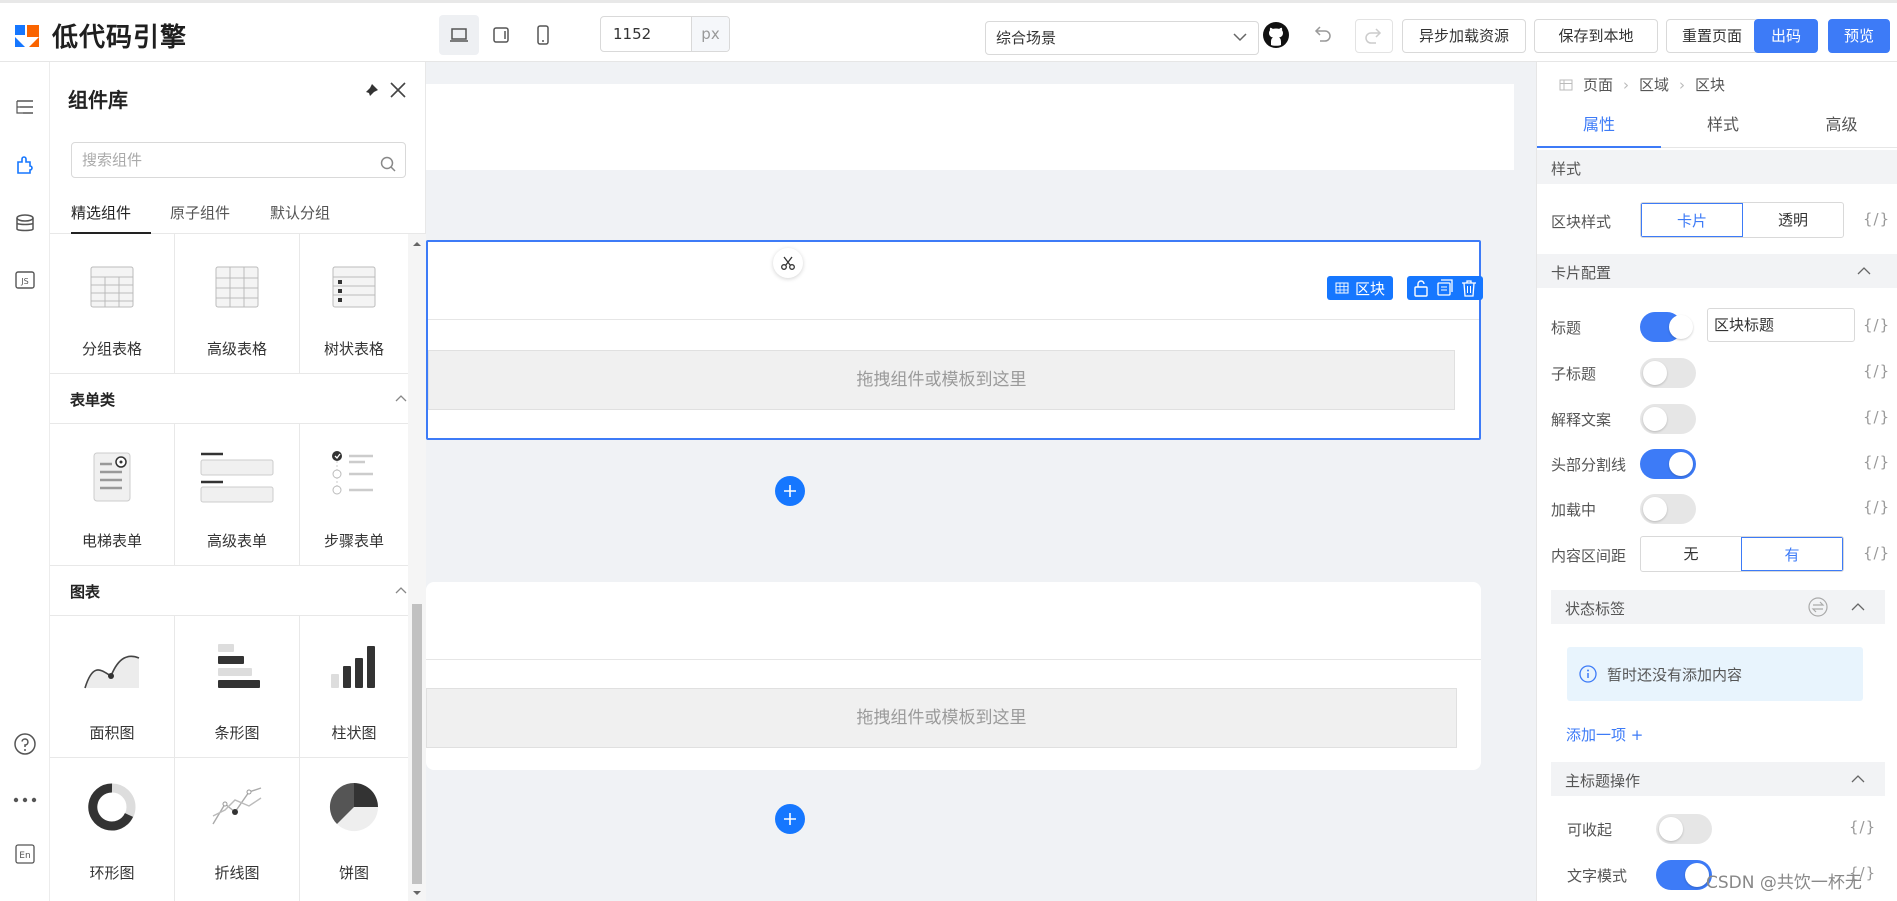 The height and width of the screenshot is (901, 1897). I want to click on redo-button, so click(1374, 36).